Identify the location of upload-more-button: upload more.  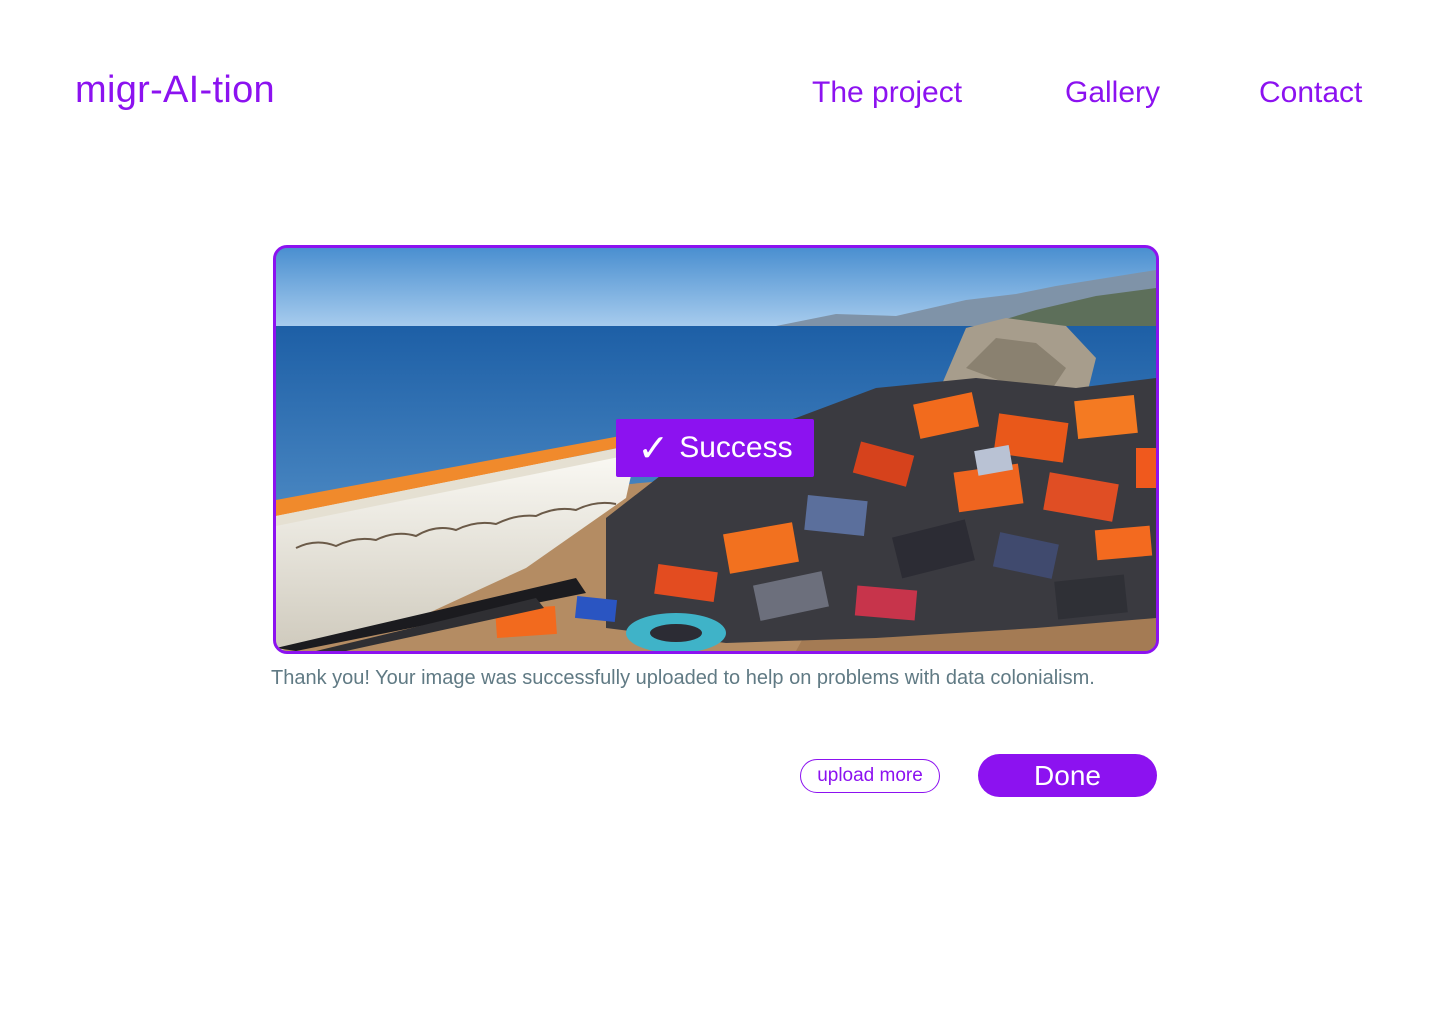
(870, 776).